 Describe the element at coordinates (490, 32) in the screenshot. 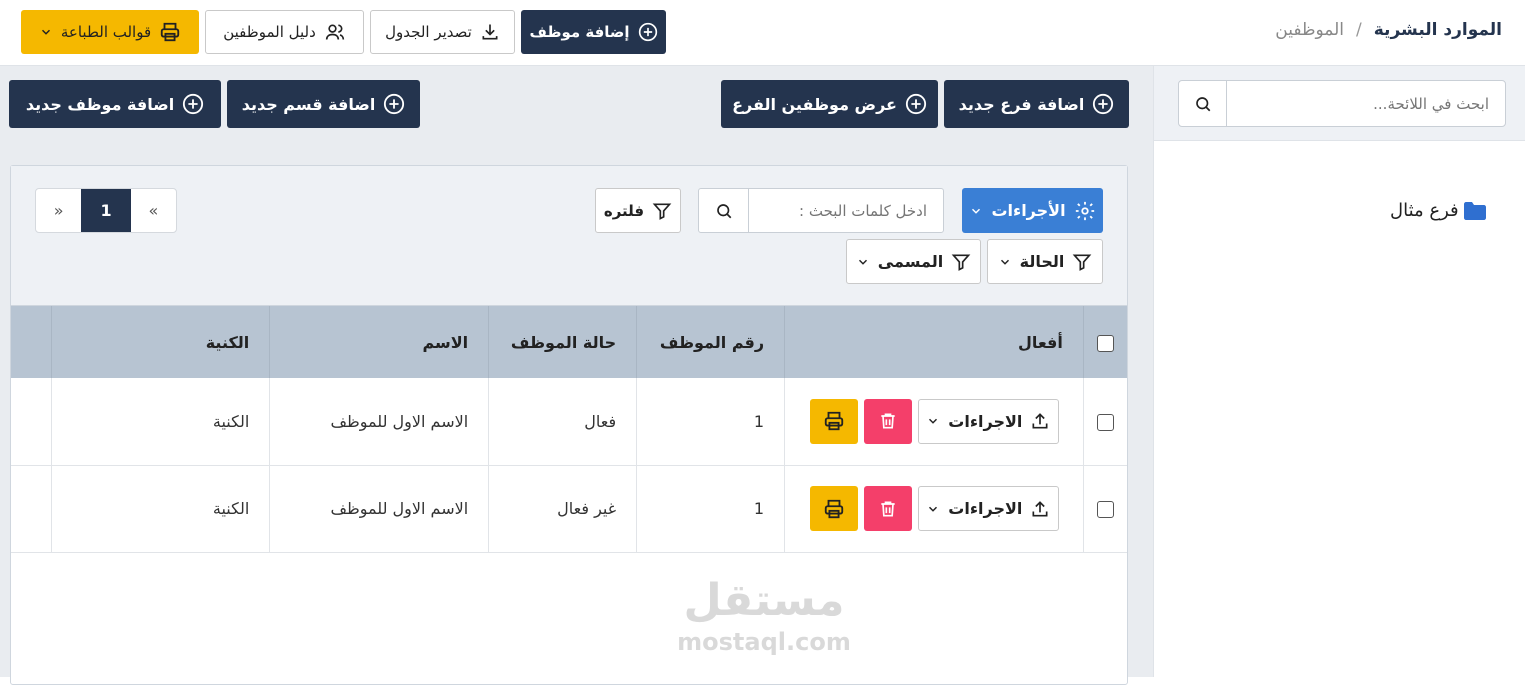

I see `download-icon` at that location.